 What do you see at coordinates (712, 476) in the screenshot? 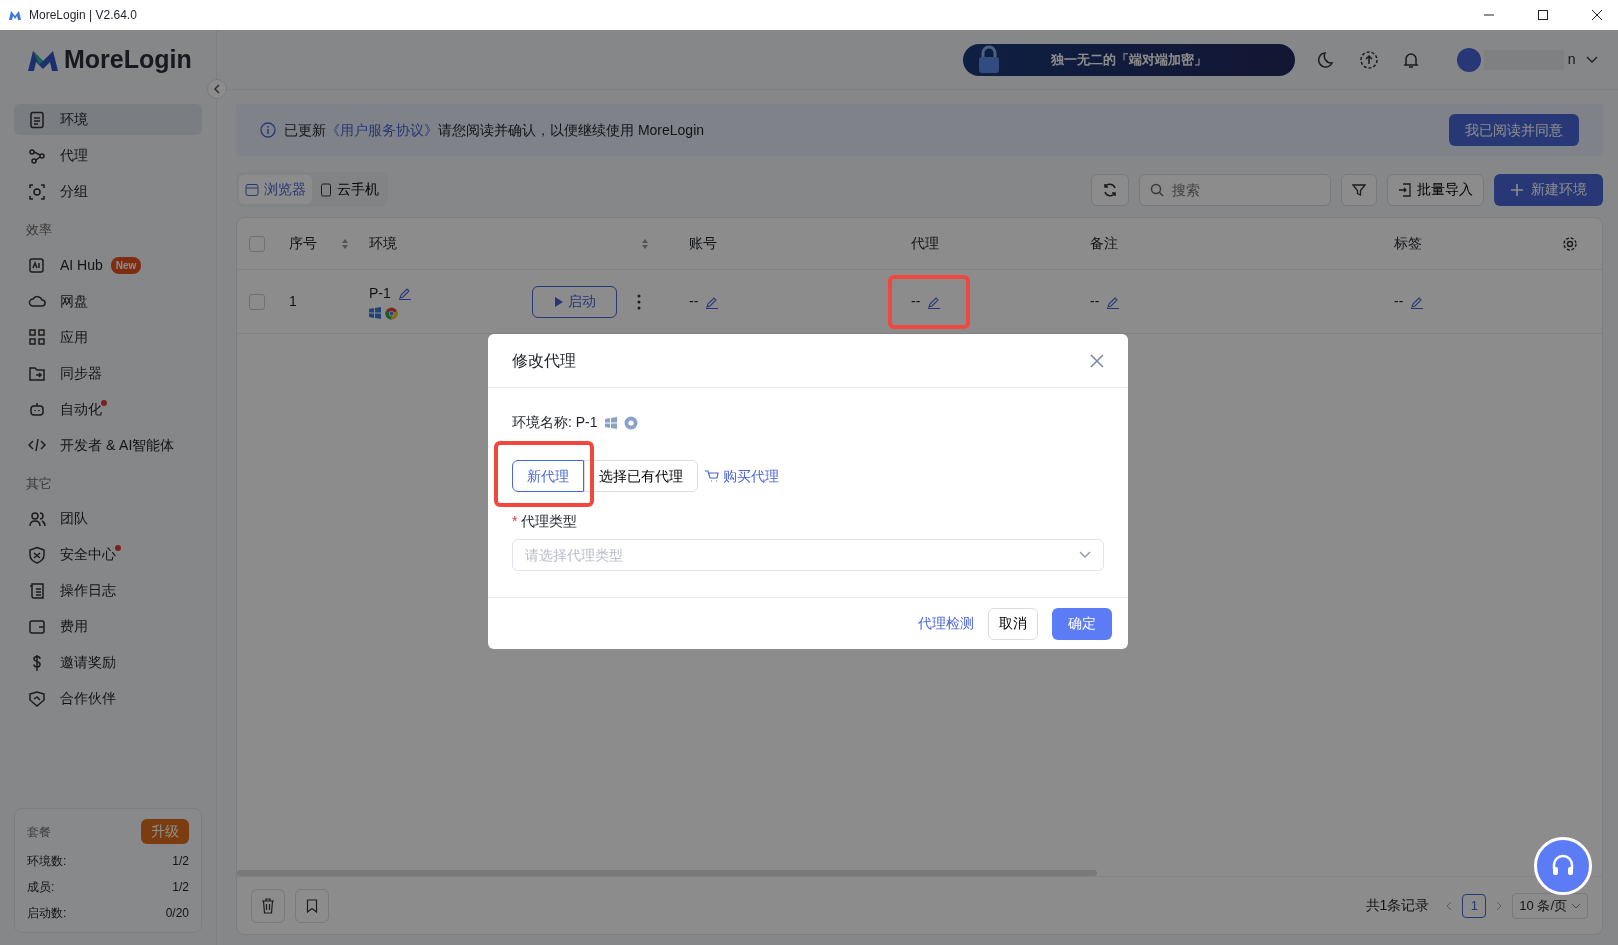
I see `cart-icon` at bounding box center [712, 476].